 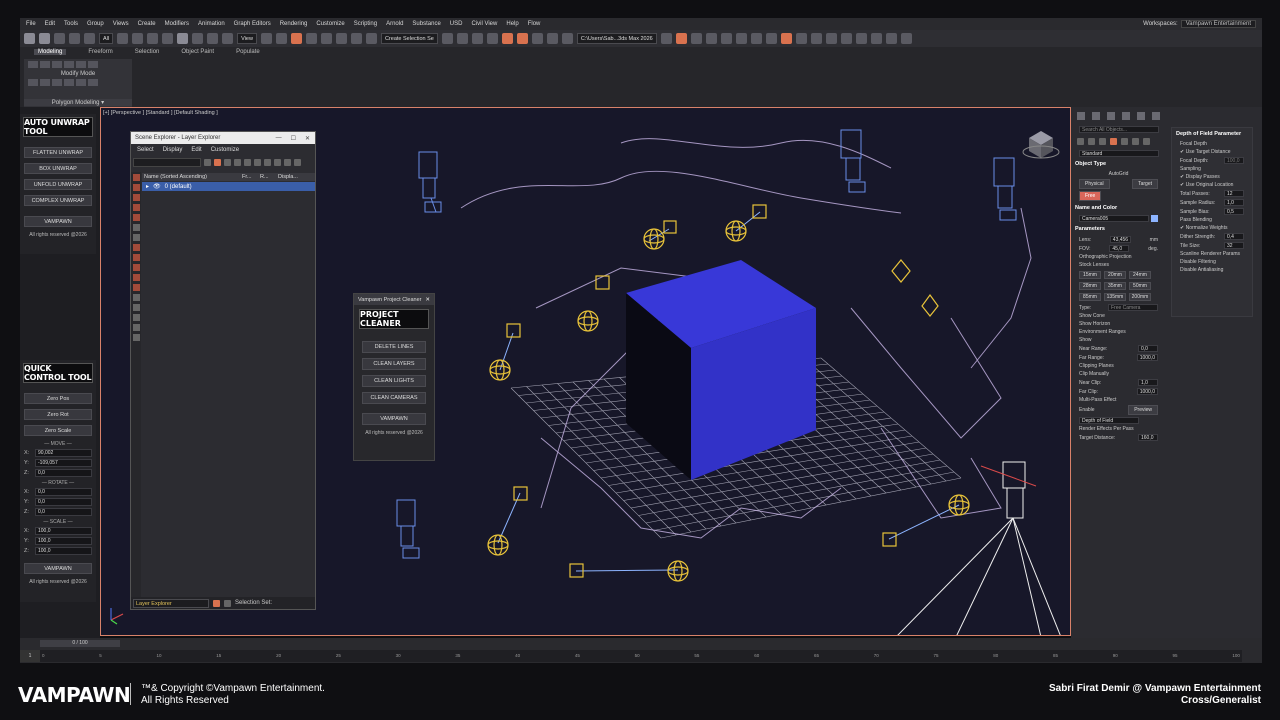 I want to click on light-lister-icon, so click(x=801, y=38).